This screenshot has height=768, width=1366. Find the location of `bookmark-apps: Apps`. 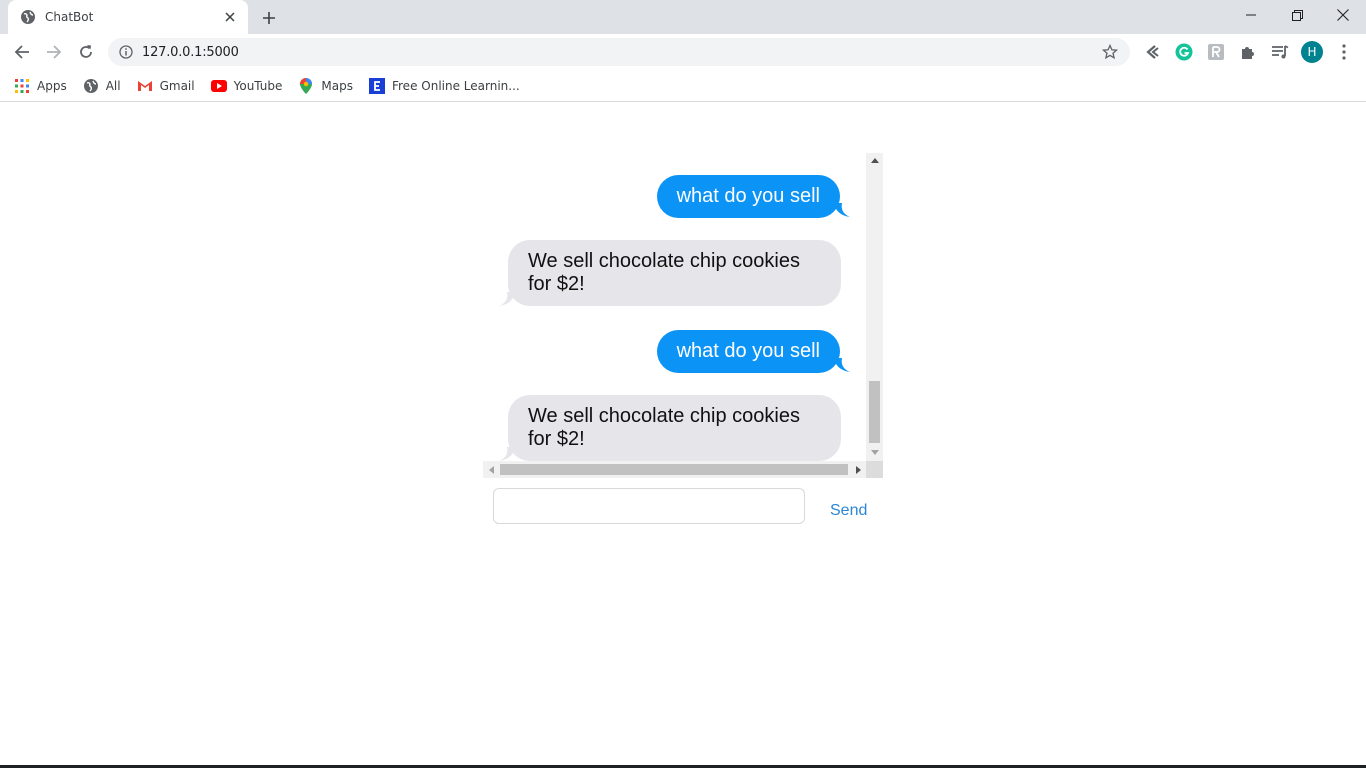

bookmark-apps: Apps is located at coordinates (40, 86).